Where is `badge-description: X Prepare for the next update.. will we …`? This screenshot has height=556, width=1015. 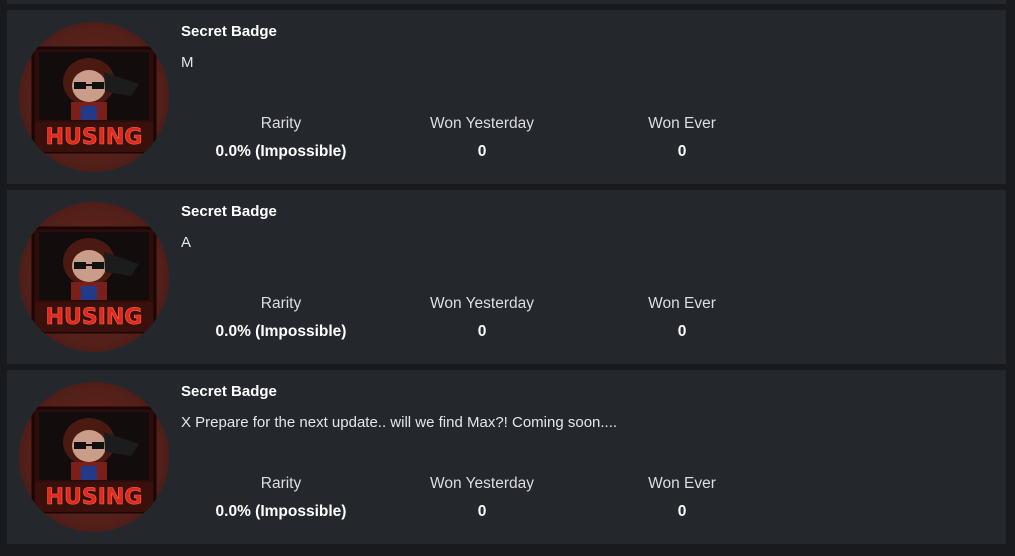
badge-description: X Prepare for the next update.. will we … is located at coordinates (399, 422).